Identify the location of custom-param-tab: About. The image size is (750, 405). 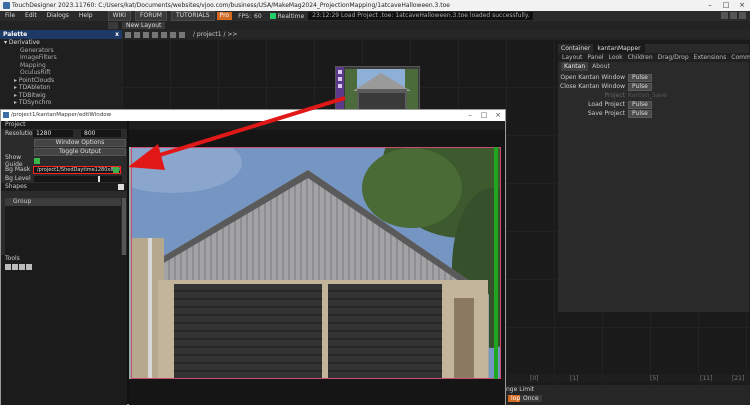
(601, 66).